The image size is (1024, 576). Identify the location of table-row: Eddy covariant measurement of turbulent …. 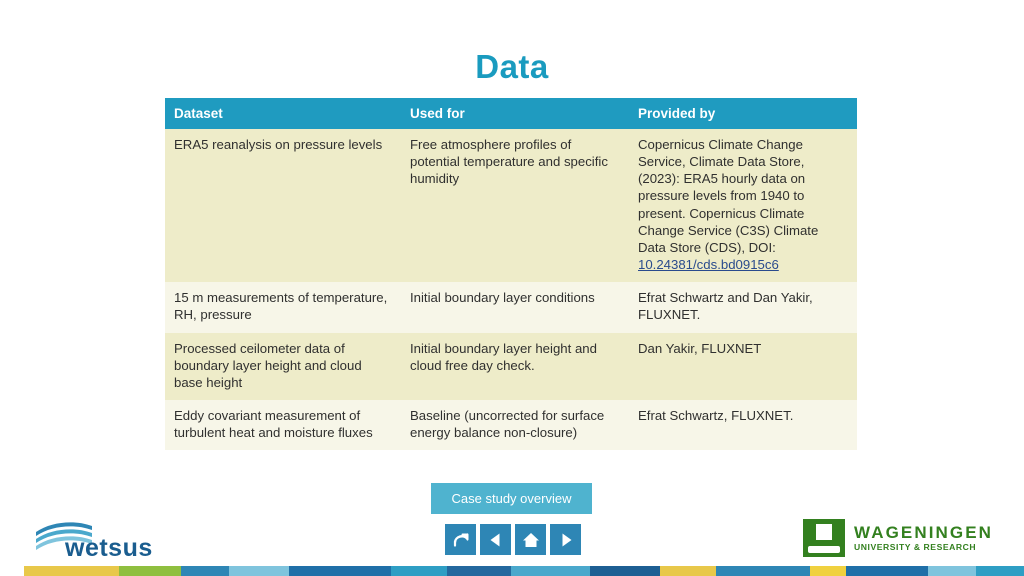
(511, 425).